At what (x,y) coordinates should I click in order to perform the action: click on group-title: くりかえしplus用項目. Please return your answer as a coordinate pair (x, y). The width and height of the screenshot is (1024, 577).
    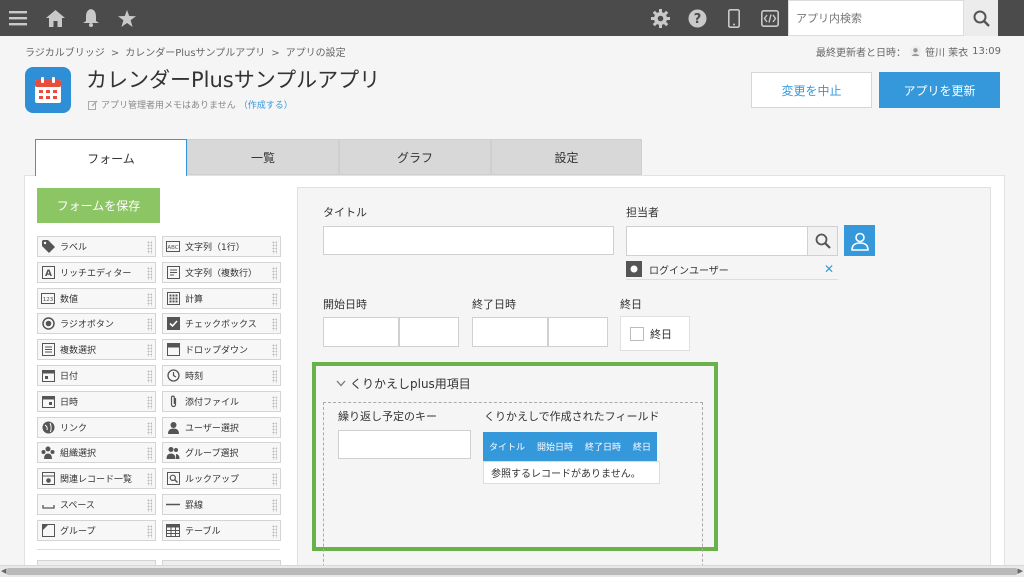
    Looking at the image, I should click on (403, 383).